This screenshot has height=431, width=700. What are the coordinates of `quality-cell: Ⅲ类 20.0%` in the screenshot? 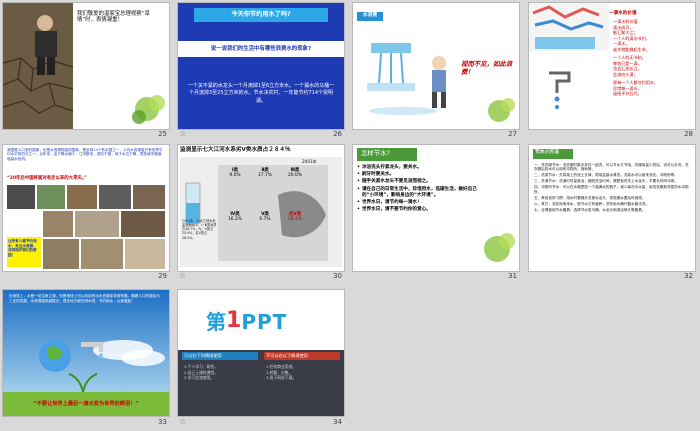 It's located at (295, 172).